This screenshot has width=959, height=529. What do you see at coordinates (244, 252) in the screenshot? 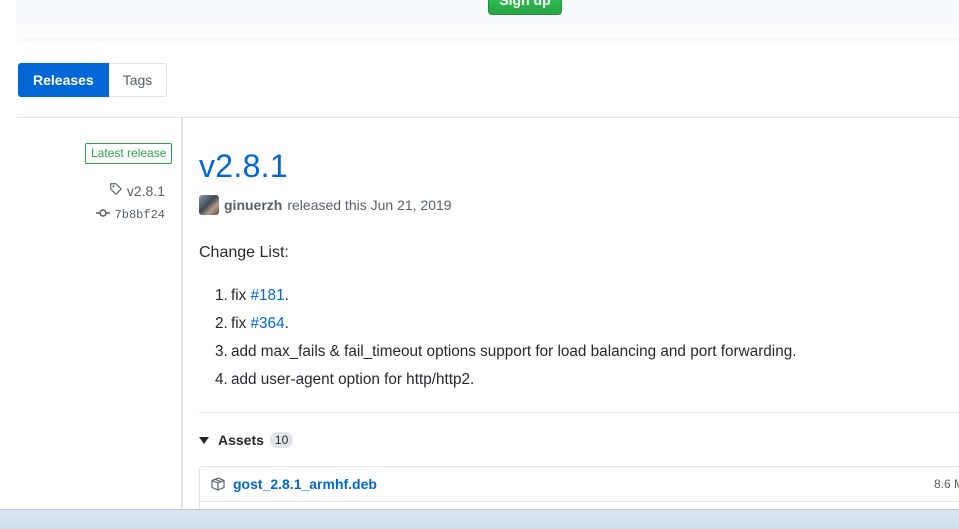
I see `changes-heading: Change List:` at bounding box center [244, 252].